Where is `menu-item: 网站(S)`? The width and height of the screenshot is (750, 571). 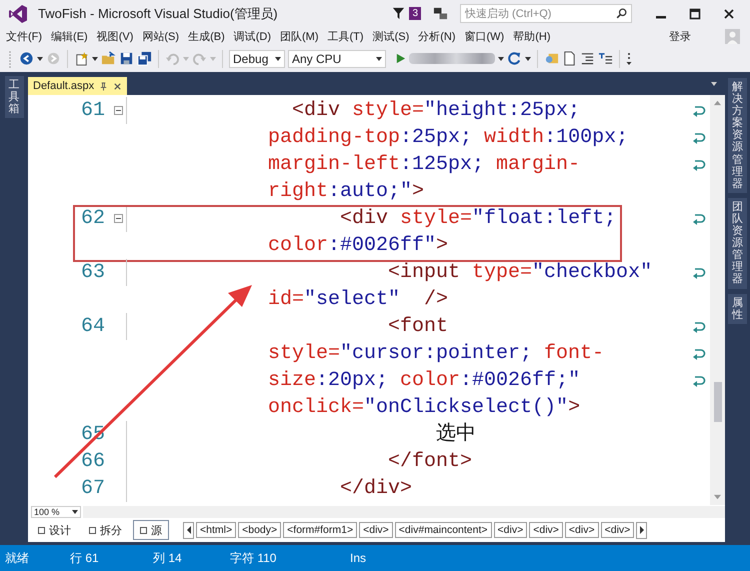
menu-item: 网站(S) is located at coordinates (161, 36).